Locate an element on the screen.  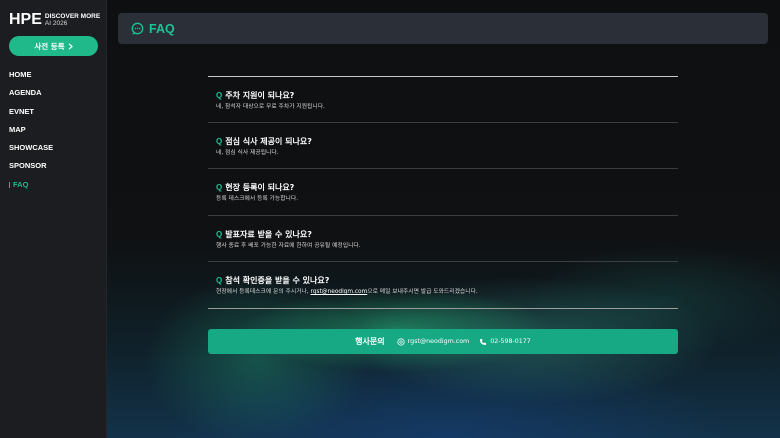
page-header: FAQ is located at coordinates (443, 28).